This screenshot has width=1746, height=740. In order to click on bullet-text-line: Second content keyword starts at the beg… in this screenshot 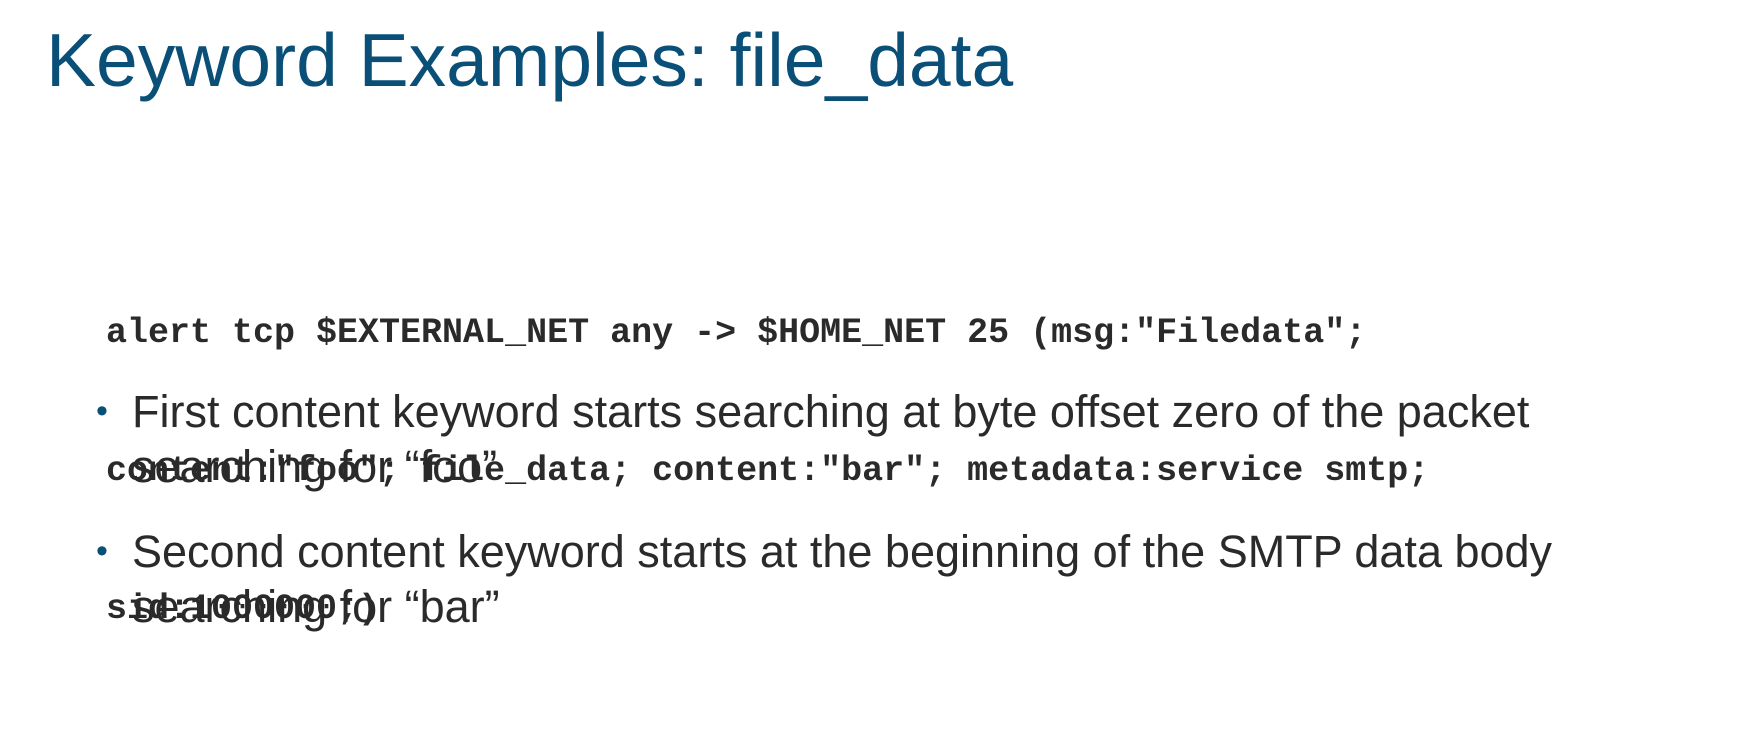, I will do `click(842, 551)`.